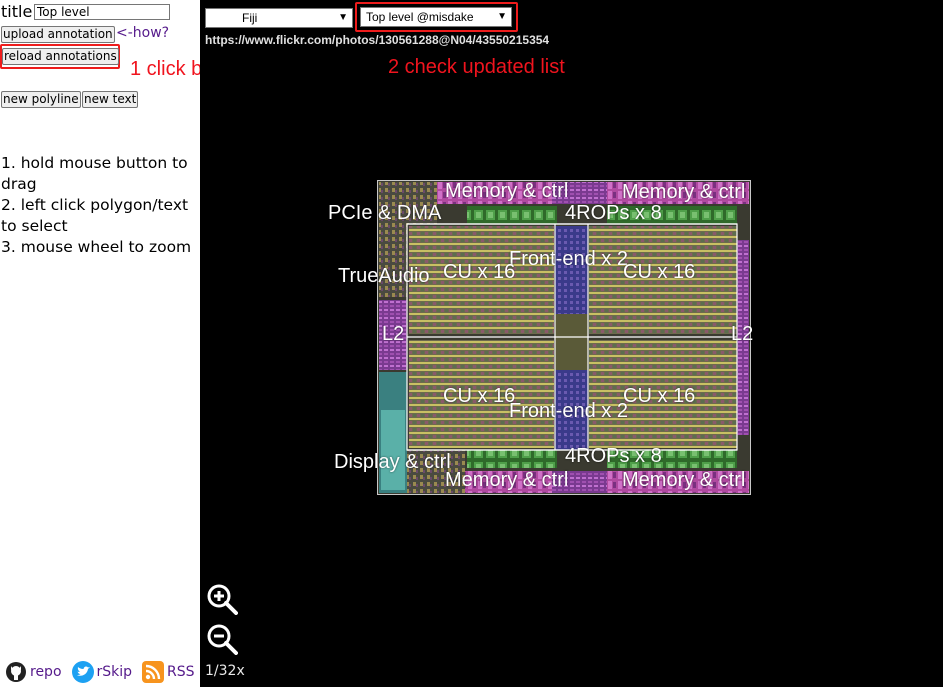 This screenshot has width=943, height=687. Describe the element at coordinates (94, 173) in the screenshot. I see `instruction-drag: 1. hold mouse button to drag` at that location.